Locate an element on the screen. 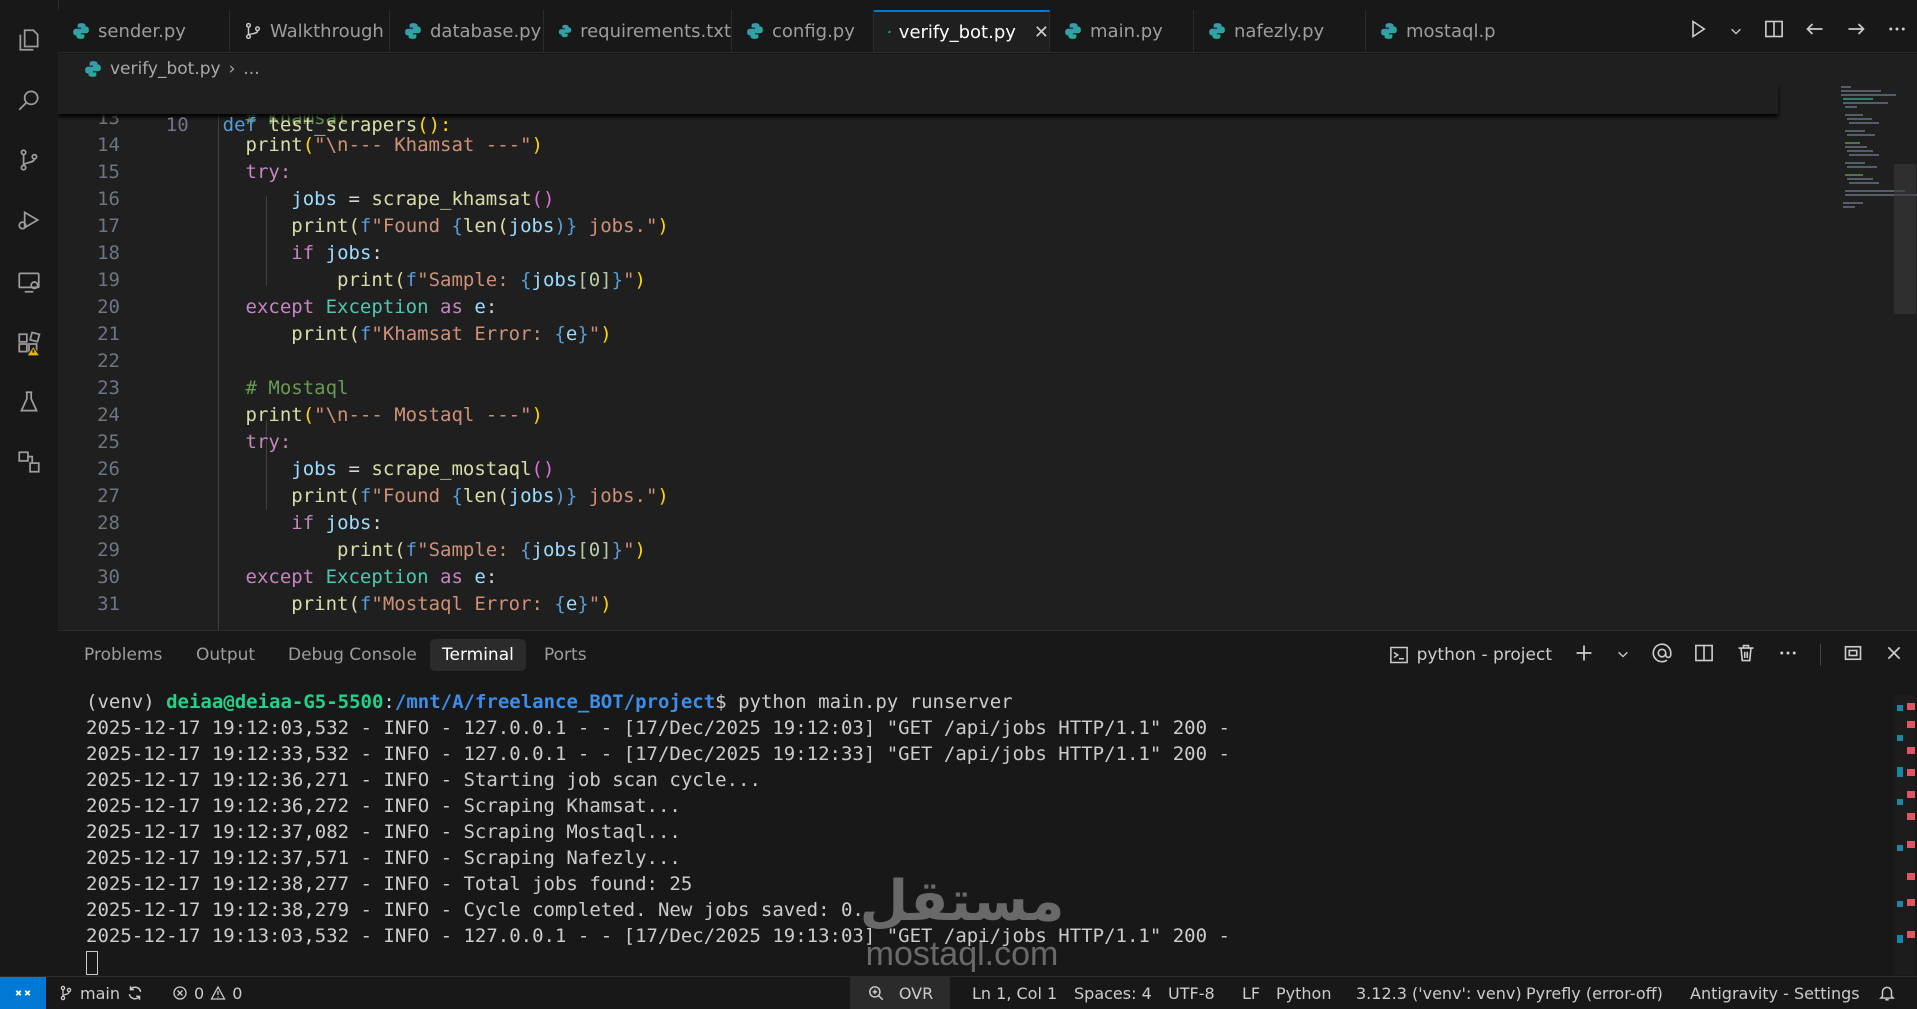 The height and width of the screenshot is (1009, 1917). tab-output: Output is located at coordinates (225, 655).